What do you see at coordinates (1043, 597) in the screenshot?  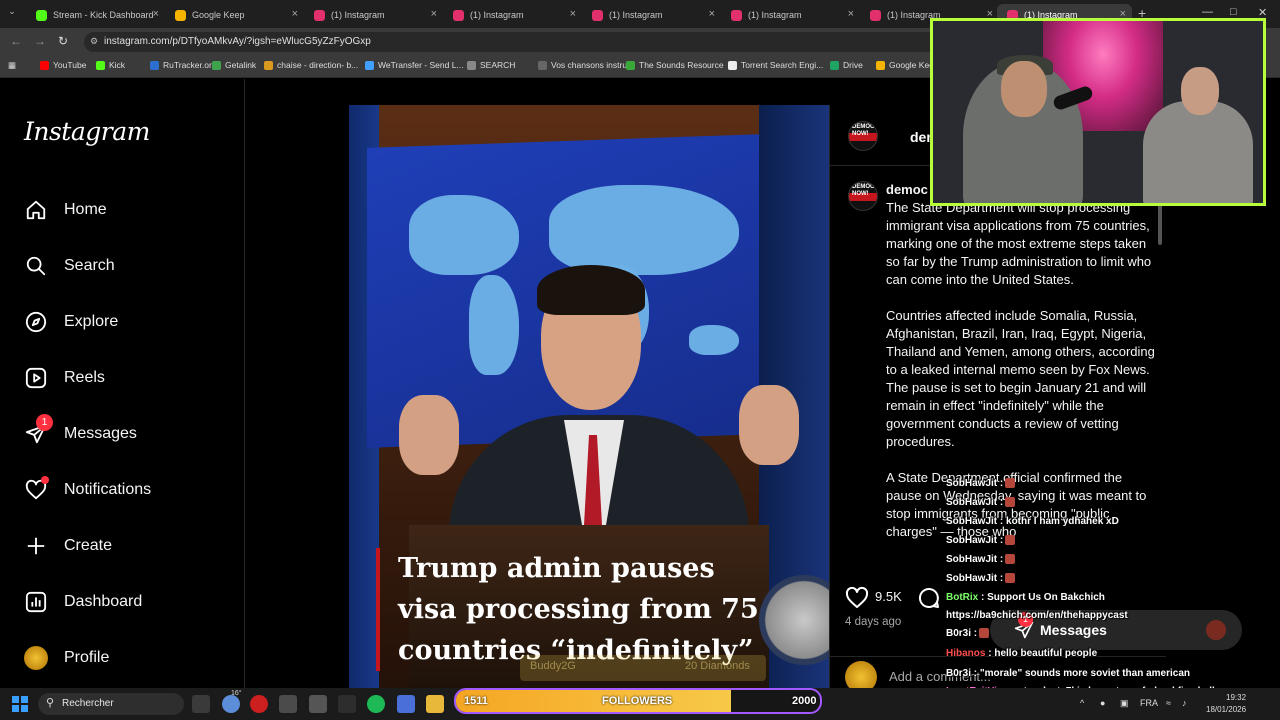 I see `chat-text: : Support Us On Bakchich` at bounding box center [1043, 597].